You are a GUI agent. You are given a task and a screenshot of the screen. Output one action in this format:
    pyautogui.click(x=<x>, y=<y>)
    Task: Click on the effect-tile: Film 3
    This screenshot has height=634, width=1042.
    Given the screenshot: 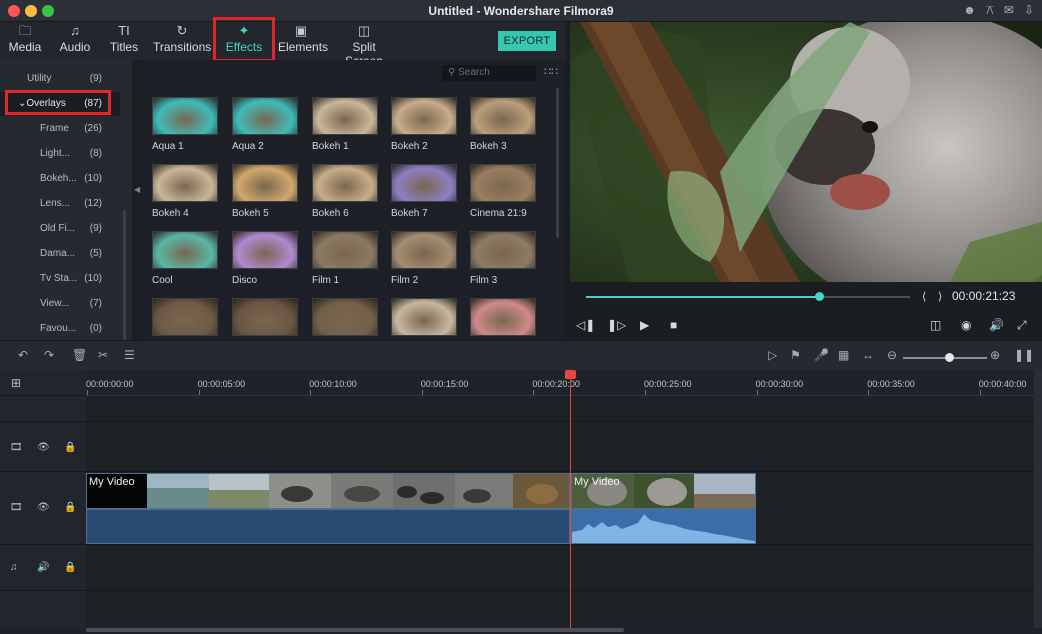 What is the action you would take?
    pyautogui.click(x=504, y=258)
    